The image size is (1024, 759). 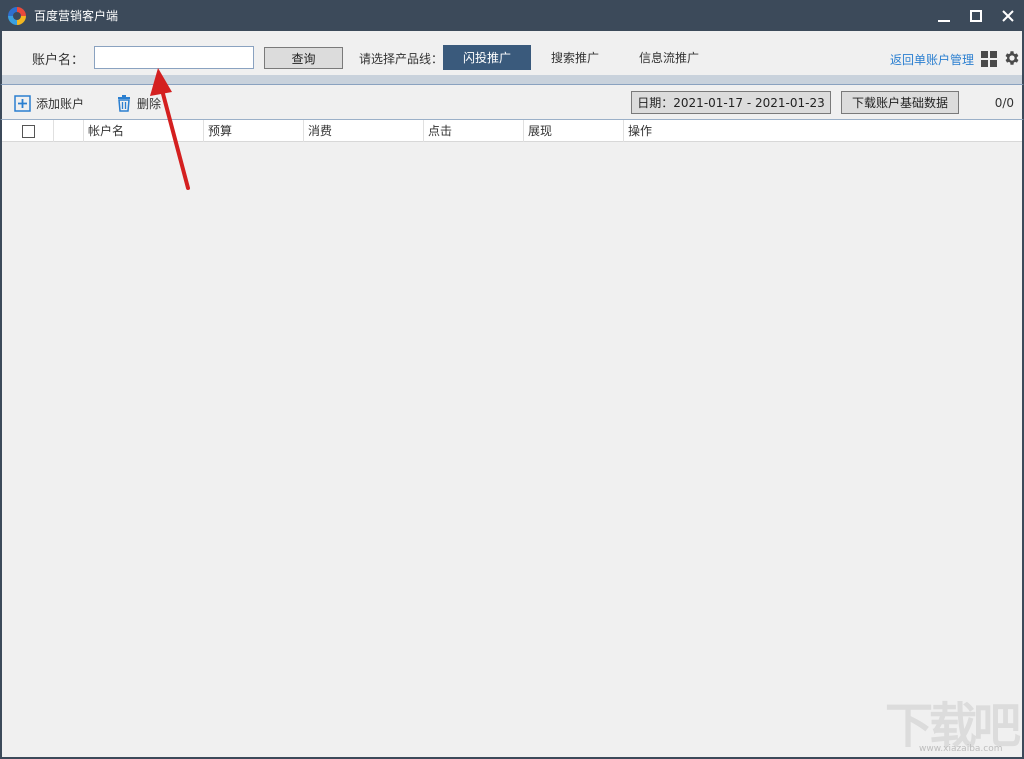 What do you see at coordinates (174, 57) in the screenshot?
I see `account-name-input` at bounding box center [174, 57].